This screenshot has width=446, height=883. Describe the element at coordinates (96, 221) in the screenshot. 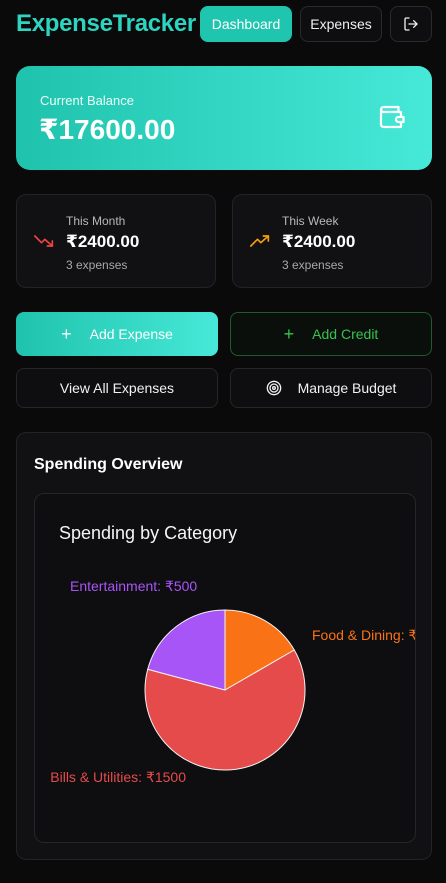

I see `stat-label: This Month` at that location.